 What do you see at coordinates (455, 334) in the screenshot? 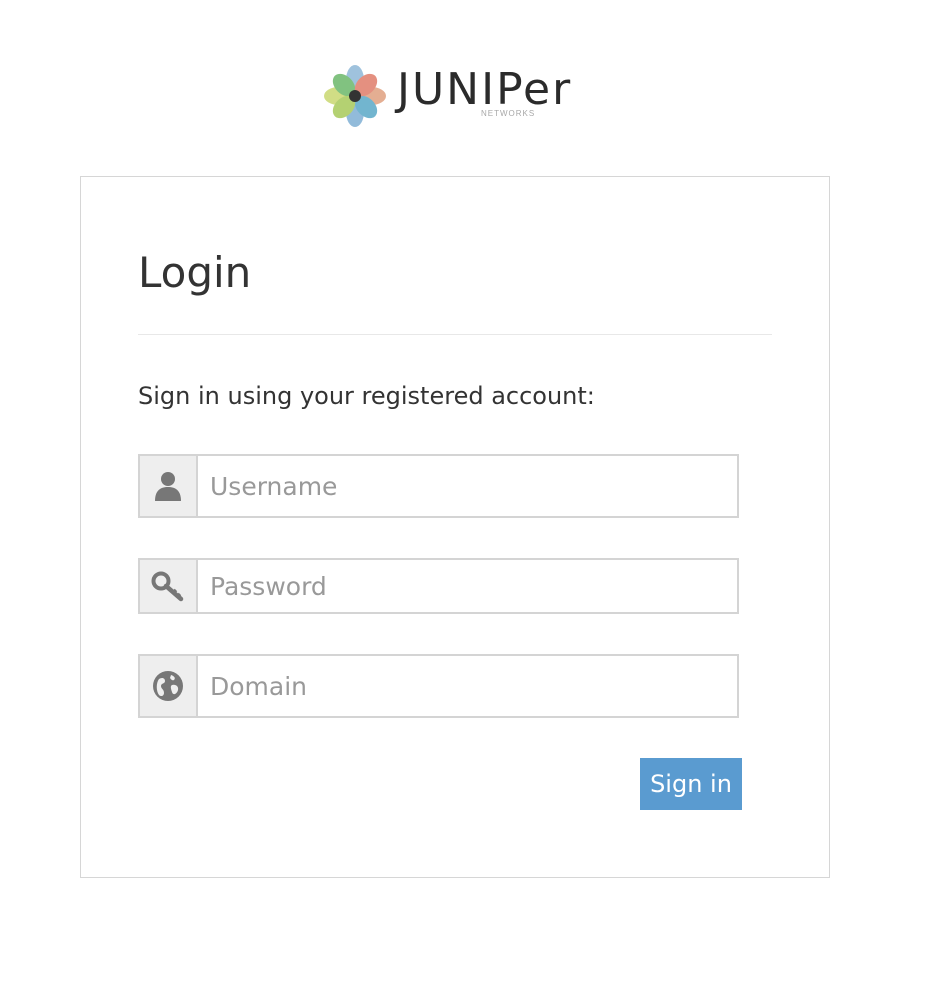
I see `divider` at bounding box center [455, 334].